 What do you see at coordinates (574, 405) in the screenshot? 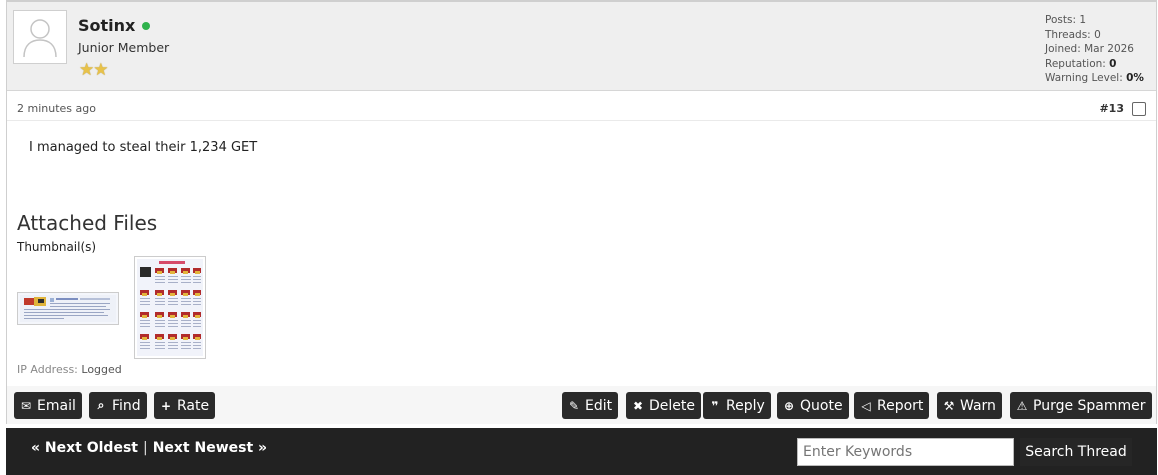
I see `edit-icon: ✎` at bounding box center [574, 405].